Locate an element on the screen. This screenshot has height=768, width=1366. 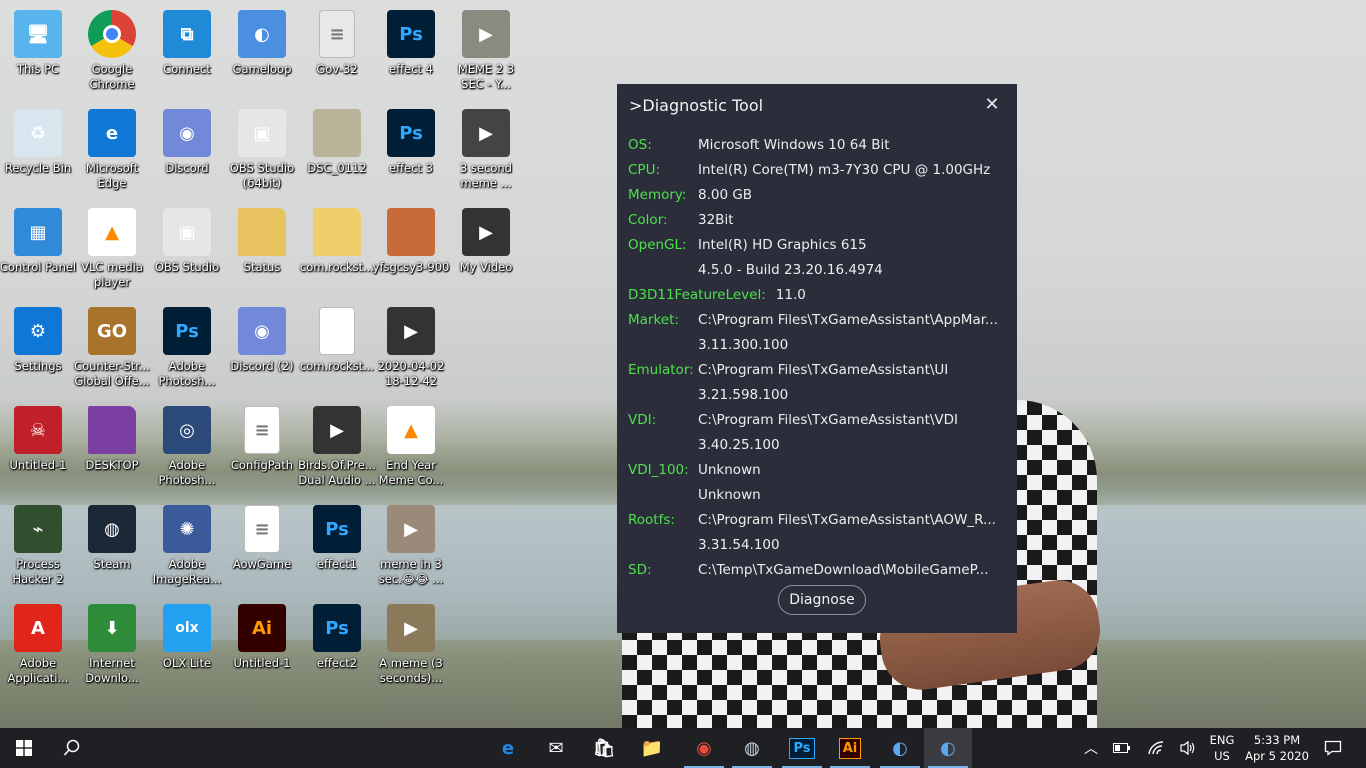
taskbar-explorer: 📁 is located at coordinates (652, 748).